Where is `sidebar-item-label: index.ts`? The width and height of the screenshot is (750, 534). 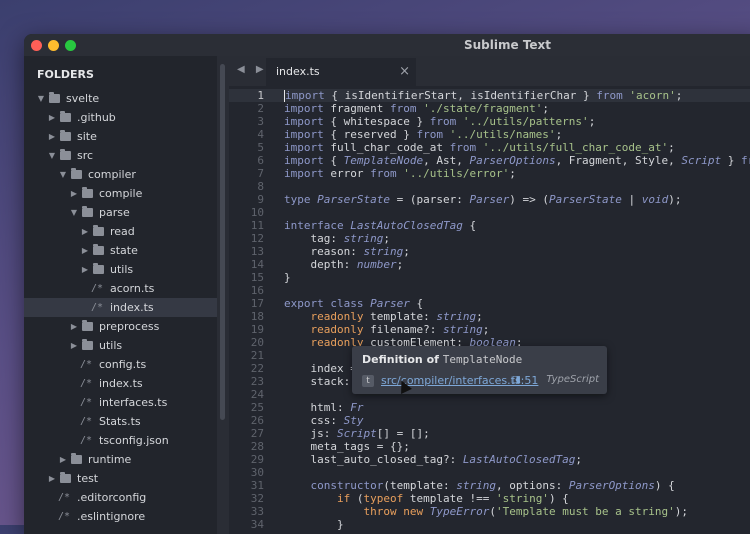 sidebar-item-label: index.ts is located at coordinates (132, 307).